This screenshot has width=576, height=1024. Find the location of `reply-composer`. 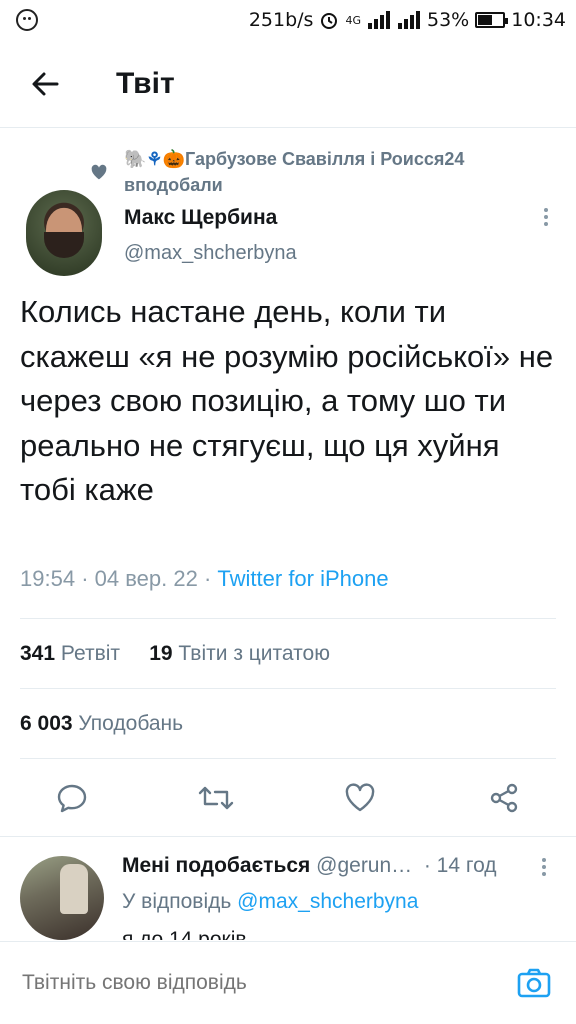

reply-composer is located at coordinates (288, 982).